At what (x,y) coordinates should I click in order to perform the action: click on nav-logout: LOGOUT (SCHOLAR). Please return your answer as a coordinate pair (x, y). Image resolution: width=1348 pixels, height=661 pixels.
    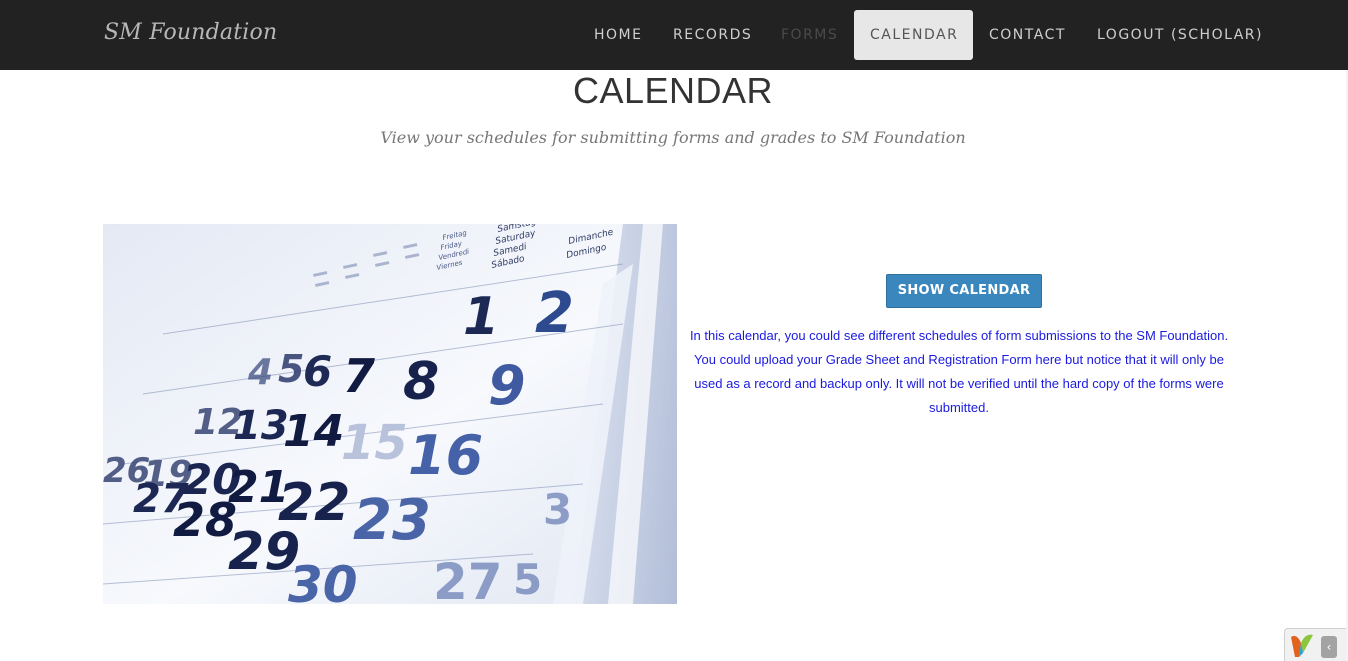
    Looking at the image, I should click on (1180, 35).